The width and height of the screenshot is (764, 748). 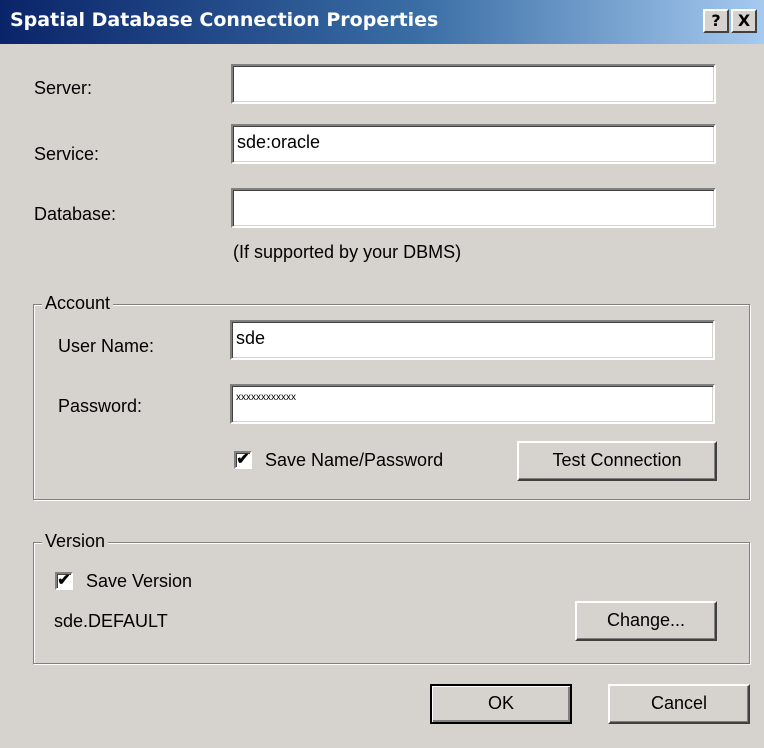 I want to click on version-group-title: Version, so click(x=75, y=541).